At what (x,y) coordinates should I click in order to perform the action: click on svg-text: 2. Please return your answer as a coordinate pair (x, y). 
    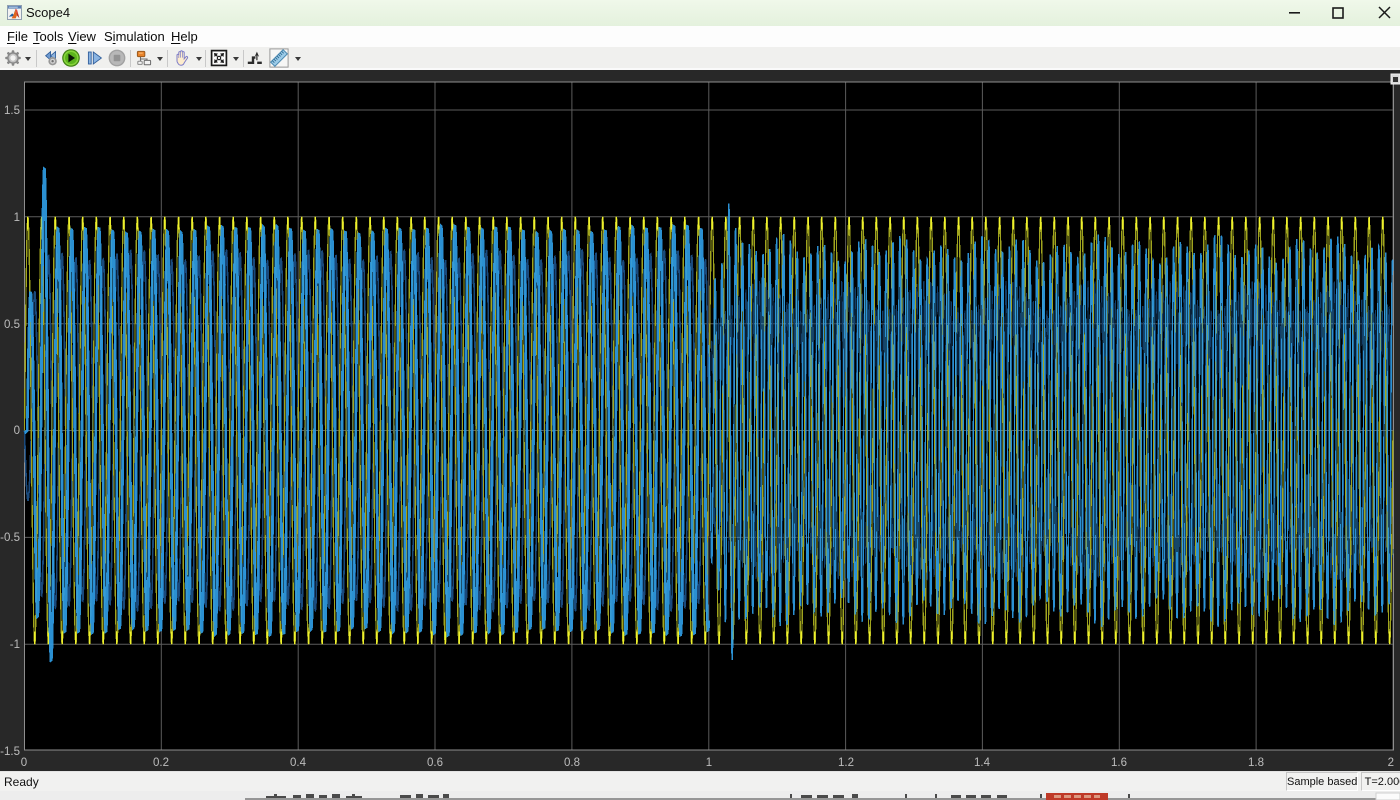
    Looking at the image, I should click on (1391, 763).